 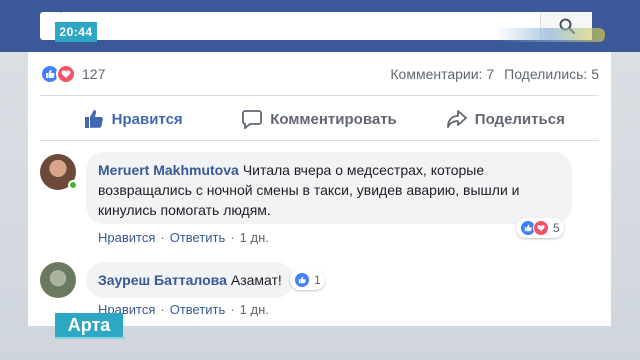 What do you see at coordinates (551, 74) in the screenshot?
I see `shares-count: Поделились: 5` at bounding box center [551, 74].